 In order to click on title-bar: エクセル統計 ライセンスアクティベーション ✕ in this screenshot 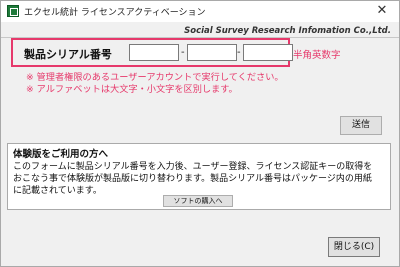, I will do `click(200, 11)`.